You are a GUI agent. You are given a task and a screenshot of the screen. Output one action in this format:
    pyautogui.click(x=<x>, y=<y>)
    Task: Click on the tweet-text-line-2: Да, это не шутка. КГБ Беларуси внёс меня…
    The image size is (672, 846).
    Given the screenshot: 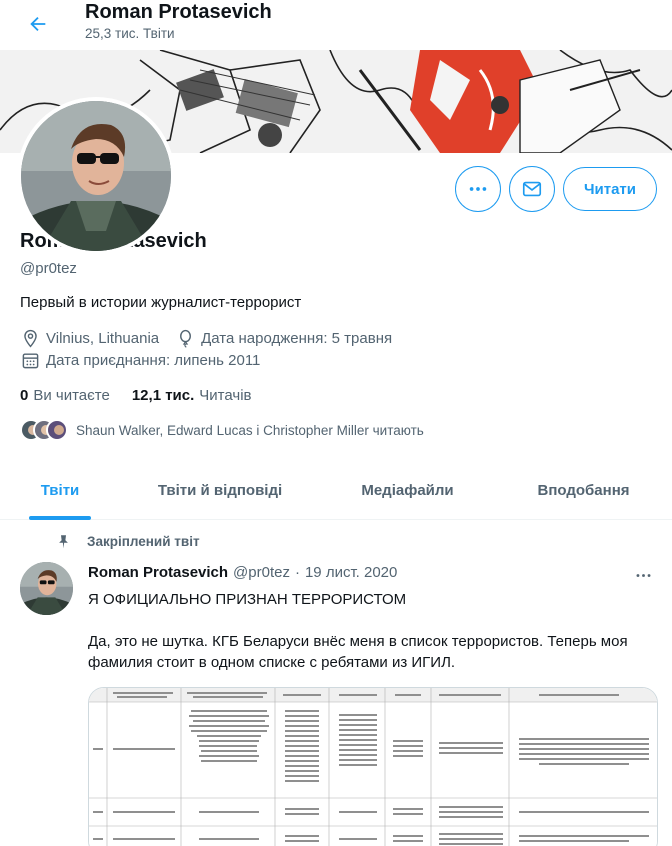 What is the action you would take?
    pyautogui.click(x=358, y=652)
    